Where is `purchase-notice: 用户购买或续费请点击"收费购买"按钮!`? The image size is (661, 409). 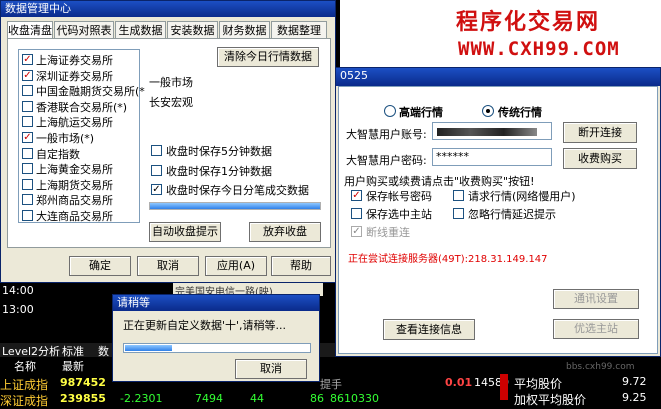 purchase-notice: 用户购买或续费请点击"收费购买"按钮! is located at coordinates (439, 181).